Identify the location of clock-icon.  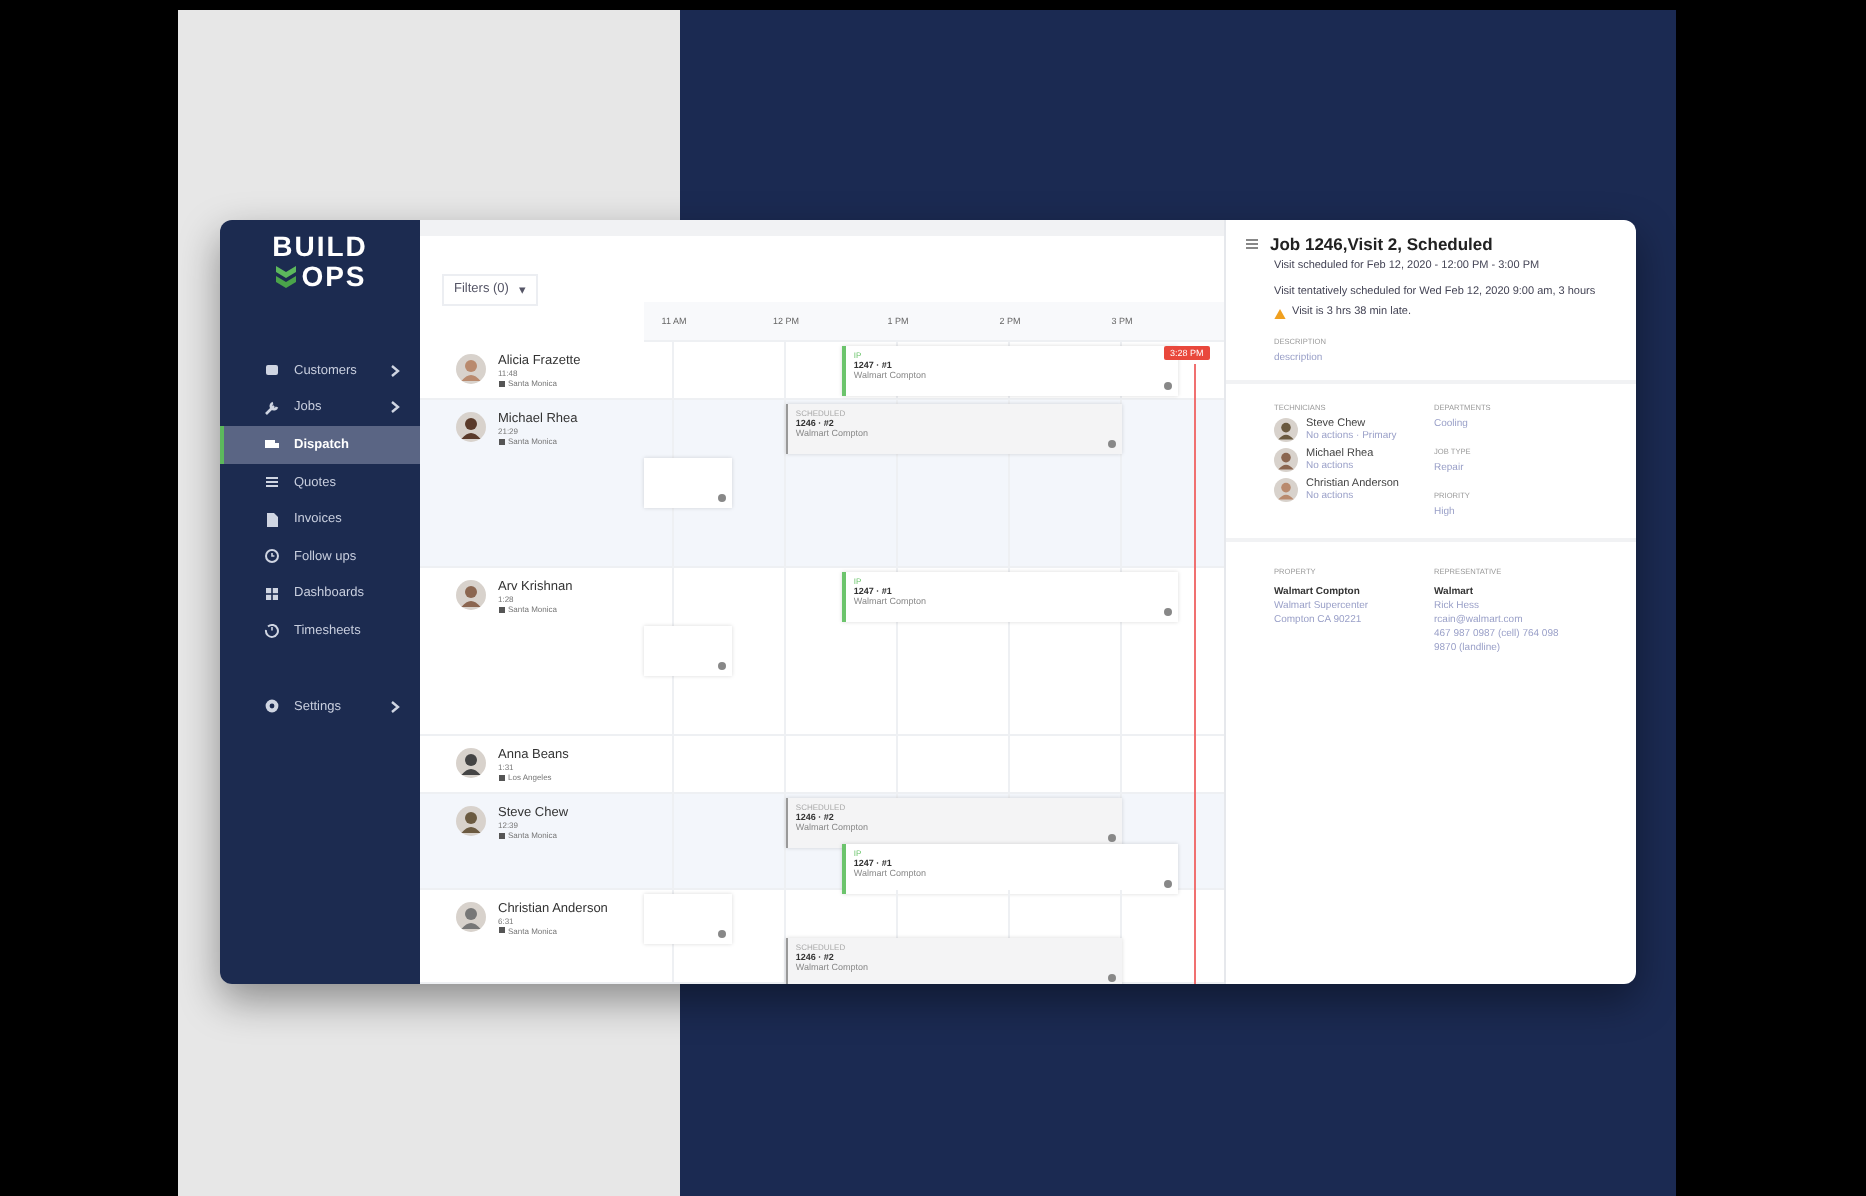
(272, 556).